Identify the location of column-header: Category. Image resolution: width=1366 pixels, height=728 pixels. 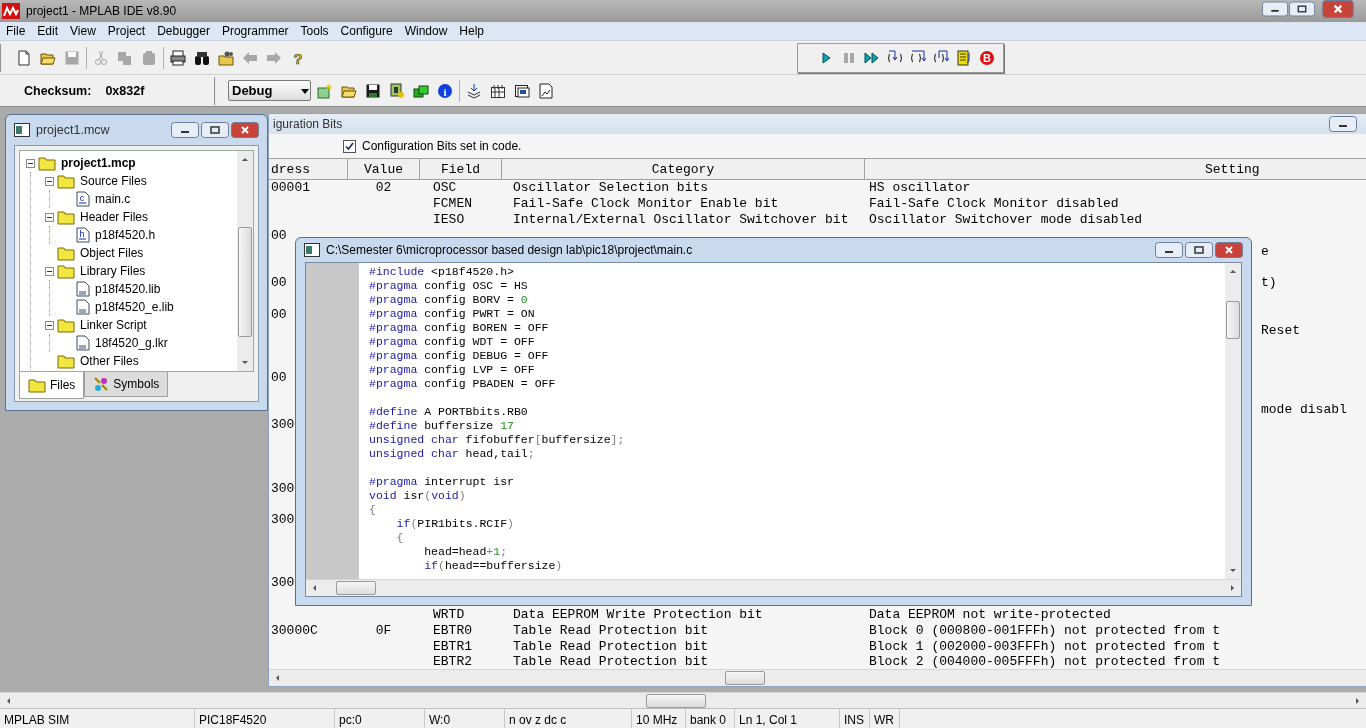
(683, 169).